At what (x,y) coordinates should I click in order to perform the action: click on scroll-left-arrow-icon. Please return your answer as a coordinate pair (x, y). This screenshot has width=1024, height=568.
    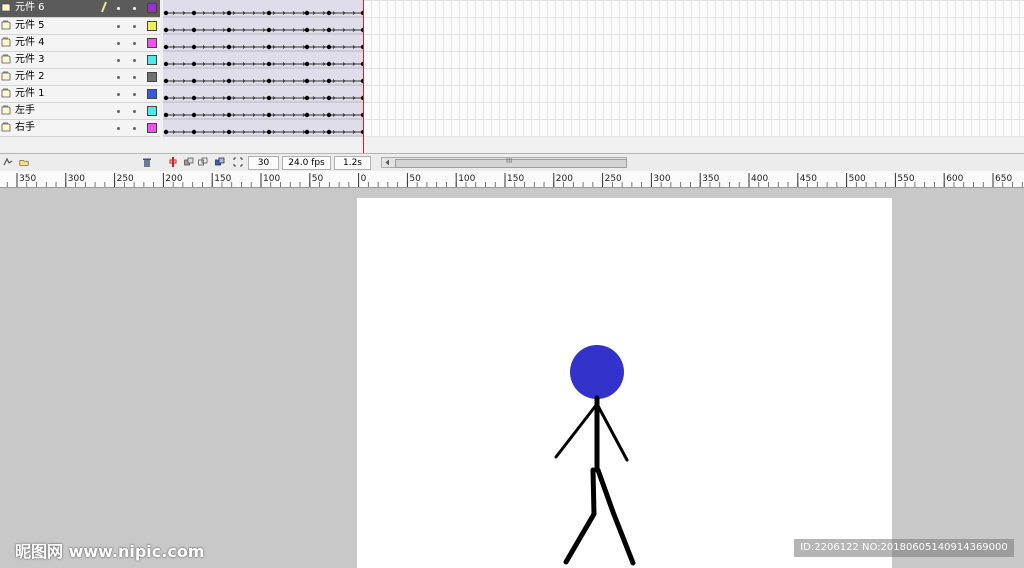
    Looking at the image, I should click on (387, 162).